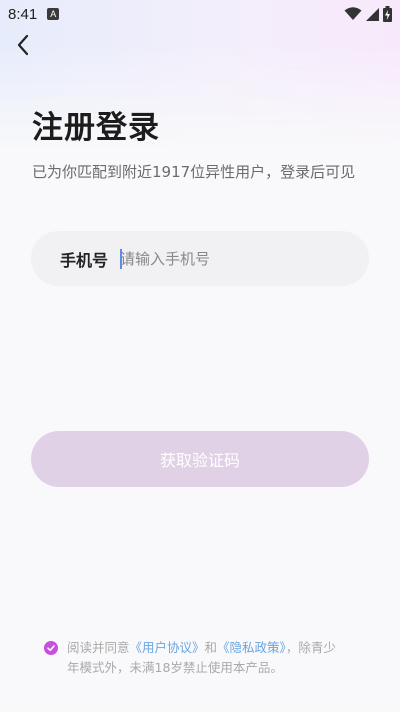 This screenshot has width=400, height=712. What do you see at coordinates (205, 658) in the screenshot?
I see `agreement-text: 阅读并同意《用户协议》和《隐私政策》，除青少年模式外，未满18岁禁止使用本产品。` at bounding box center [205, 658].